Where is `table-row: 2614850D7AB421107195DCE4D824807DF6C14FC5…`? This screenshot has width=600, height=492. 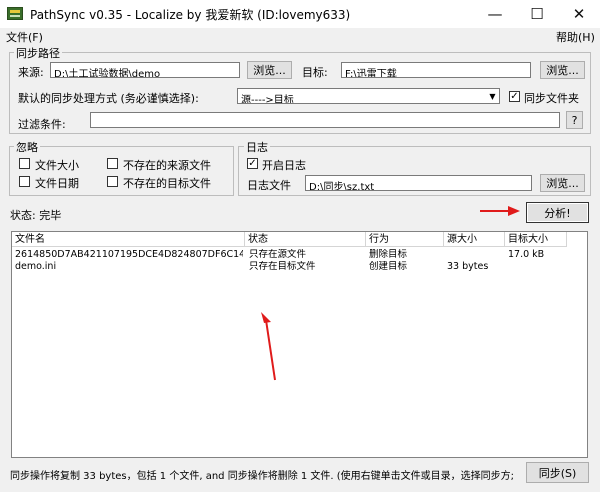
table-row: 2614850D7AB421107195DCE4D824807DF6C14FC5… is located at coordinates (299, 254).